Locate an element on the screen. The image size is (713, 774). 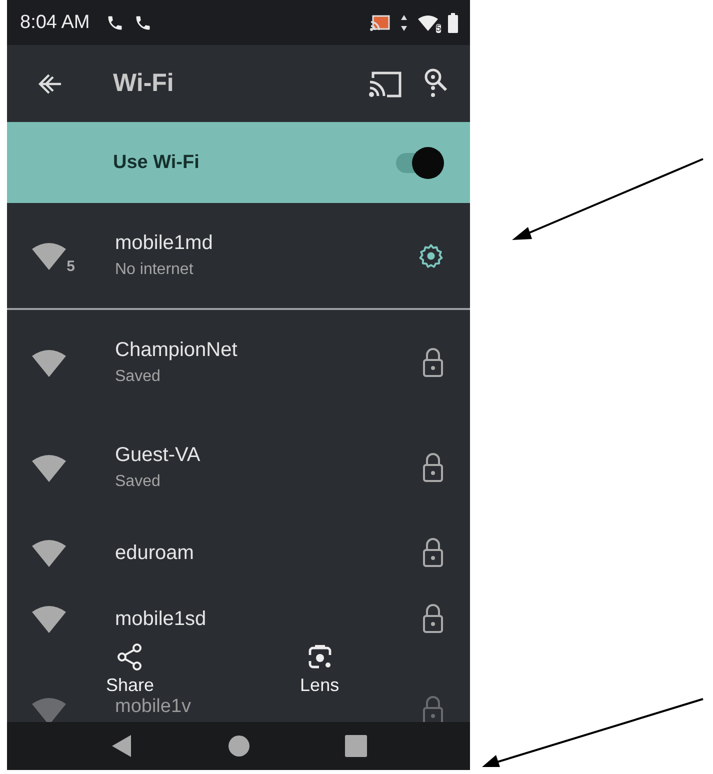
search-icon is located at coordinates (436, 84).